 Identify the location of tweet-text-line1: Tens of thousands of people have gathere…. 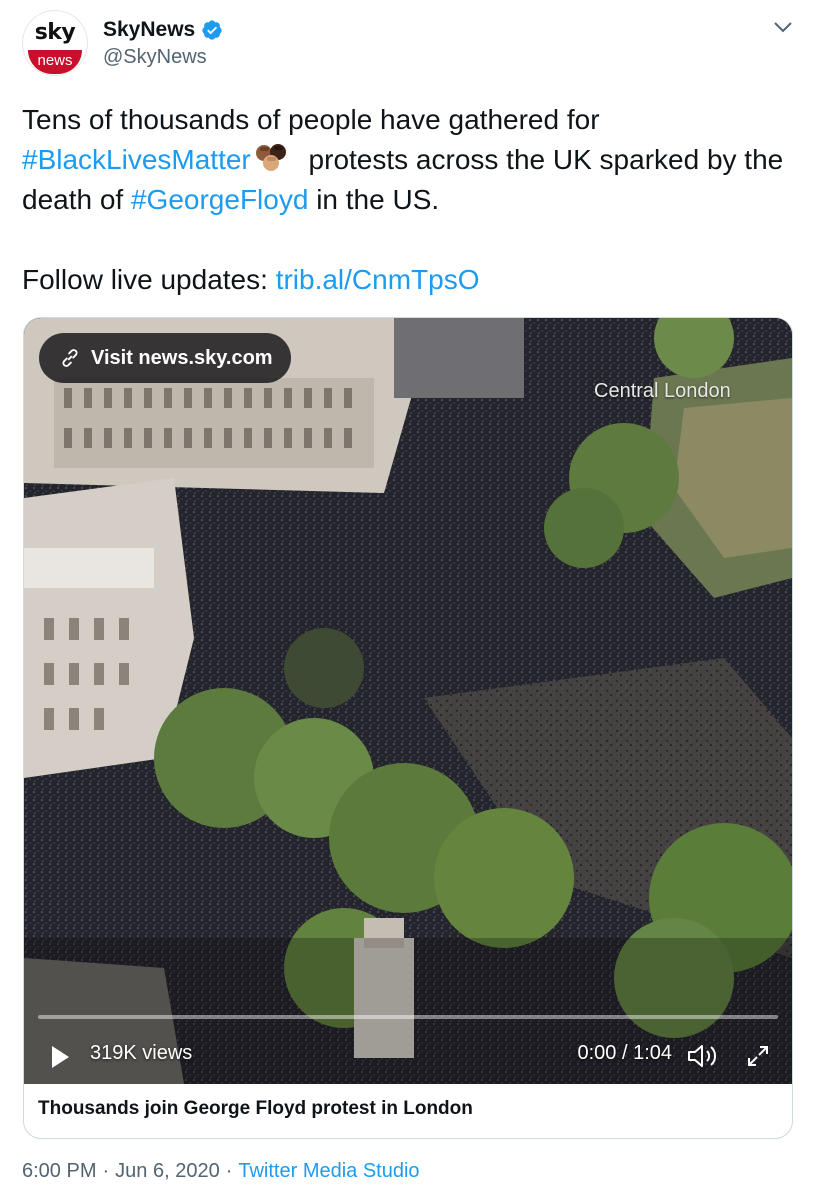
(311, 119).